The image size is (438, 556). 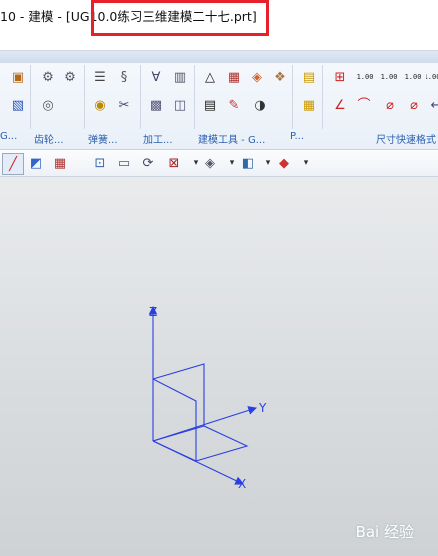 What do you see at coordinates (200, 443) in the screenshot?
I see `xy-plane` at bounding box center [200, 443].